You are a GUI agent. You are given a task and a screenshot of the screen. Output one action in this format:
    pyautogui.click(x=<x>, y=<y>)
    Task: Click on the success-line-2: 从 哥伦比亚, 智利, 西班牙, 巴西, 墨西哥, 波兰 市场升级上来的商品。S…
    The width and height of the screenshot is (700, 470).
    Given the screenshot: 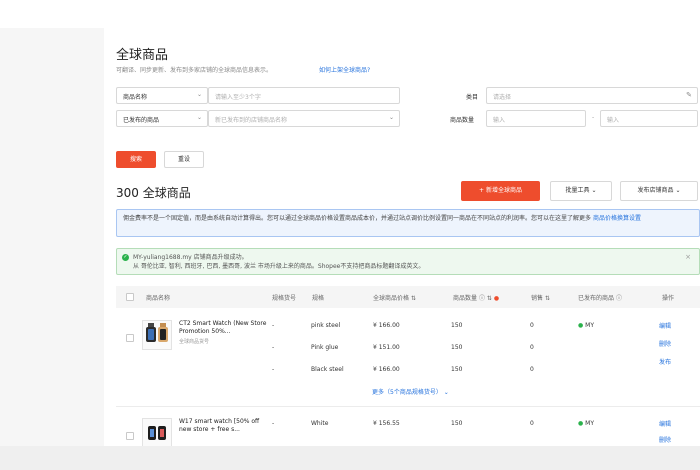 What is the action you would take?
    pyautogui.click(x=279, y=266)
    